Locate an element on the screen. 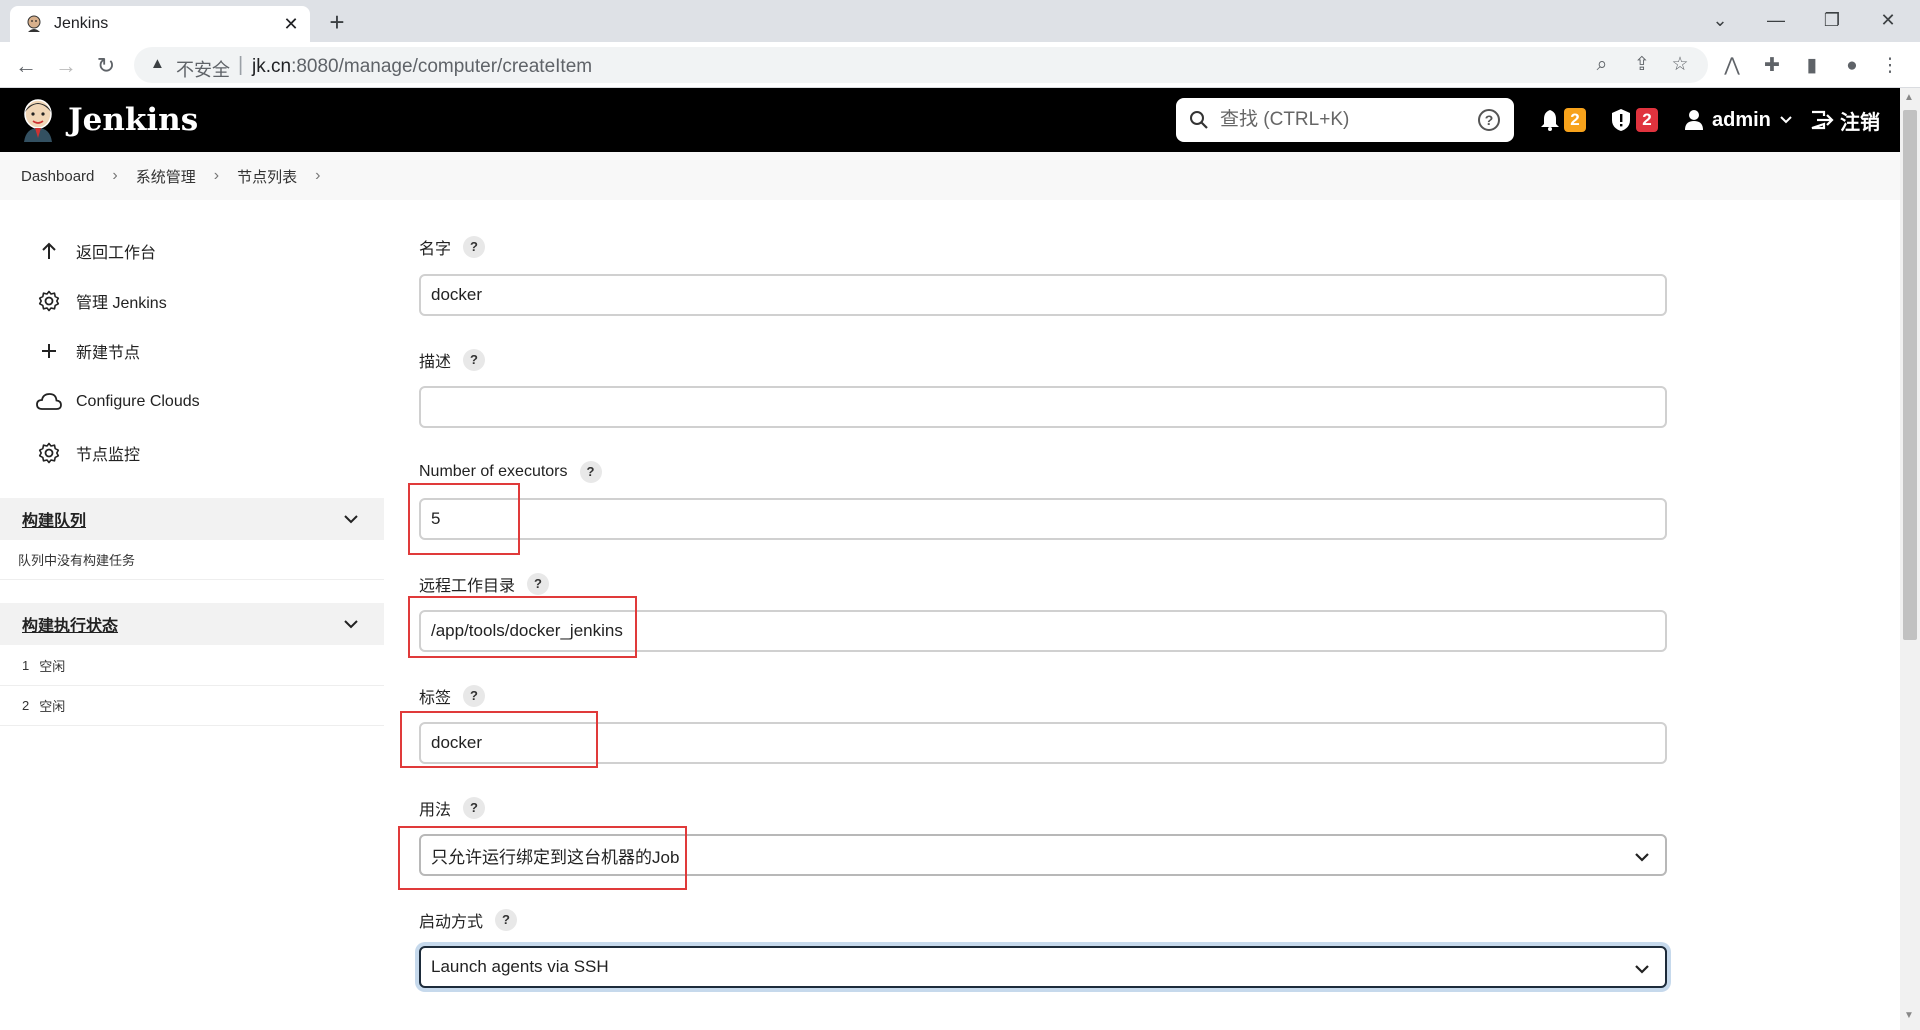 The width and height of the screenshot is (1920, 1030). search-input is located at coordinates (1345, 120).